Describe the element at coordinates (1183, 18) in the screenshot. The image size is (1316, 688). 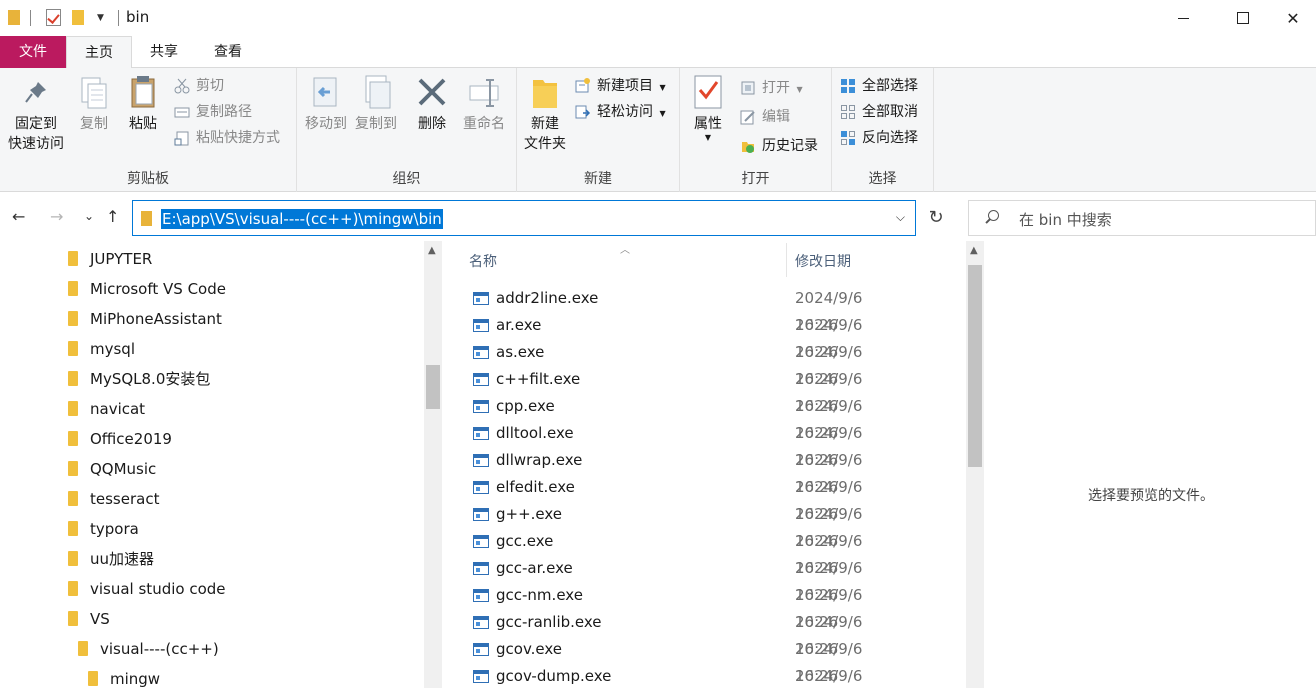
I see `minimize-button` at that location.